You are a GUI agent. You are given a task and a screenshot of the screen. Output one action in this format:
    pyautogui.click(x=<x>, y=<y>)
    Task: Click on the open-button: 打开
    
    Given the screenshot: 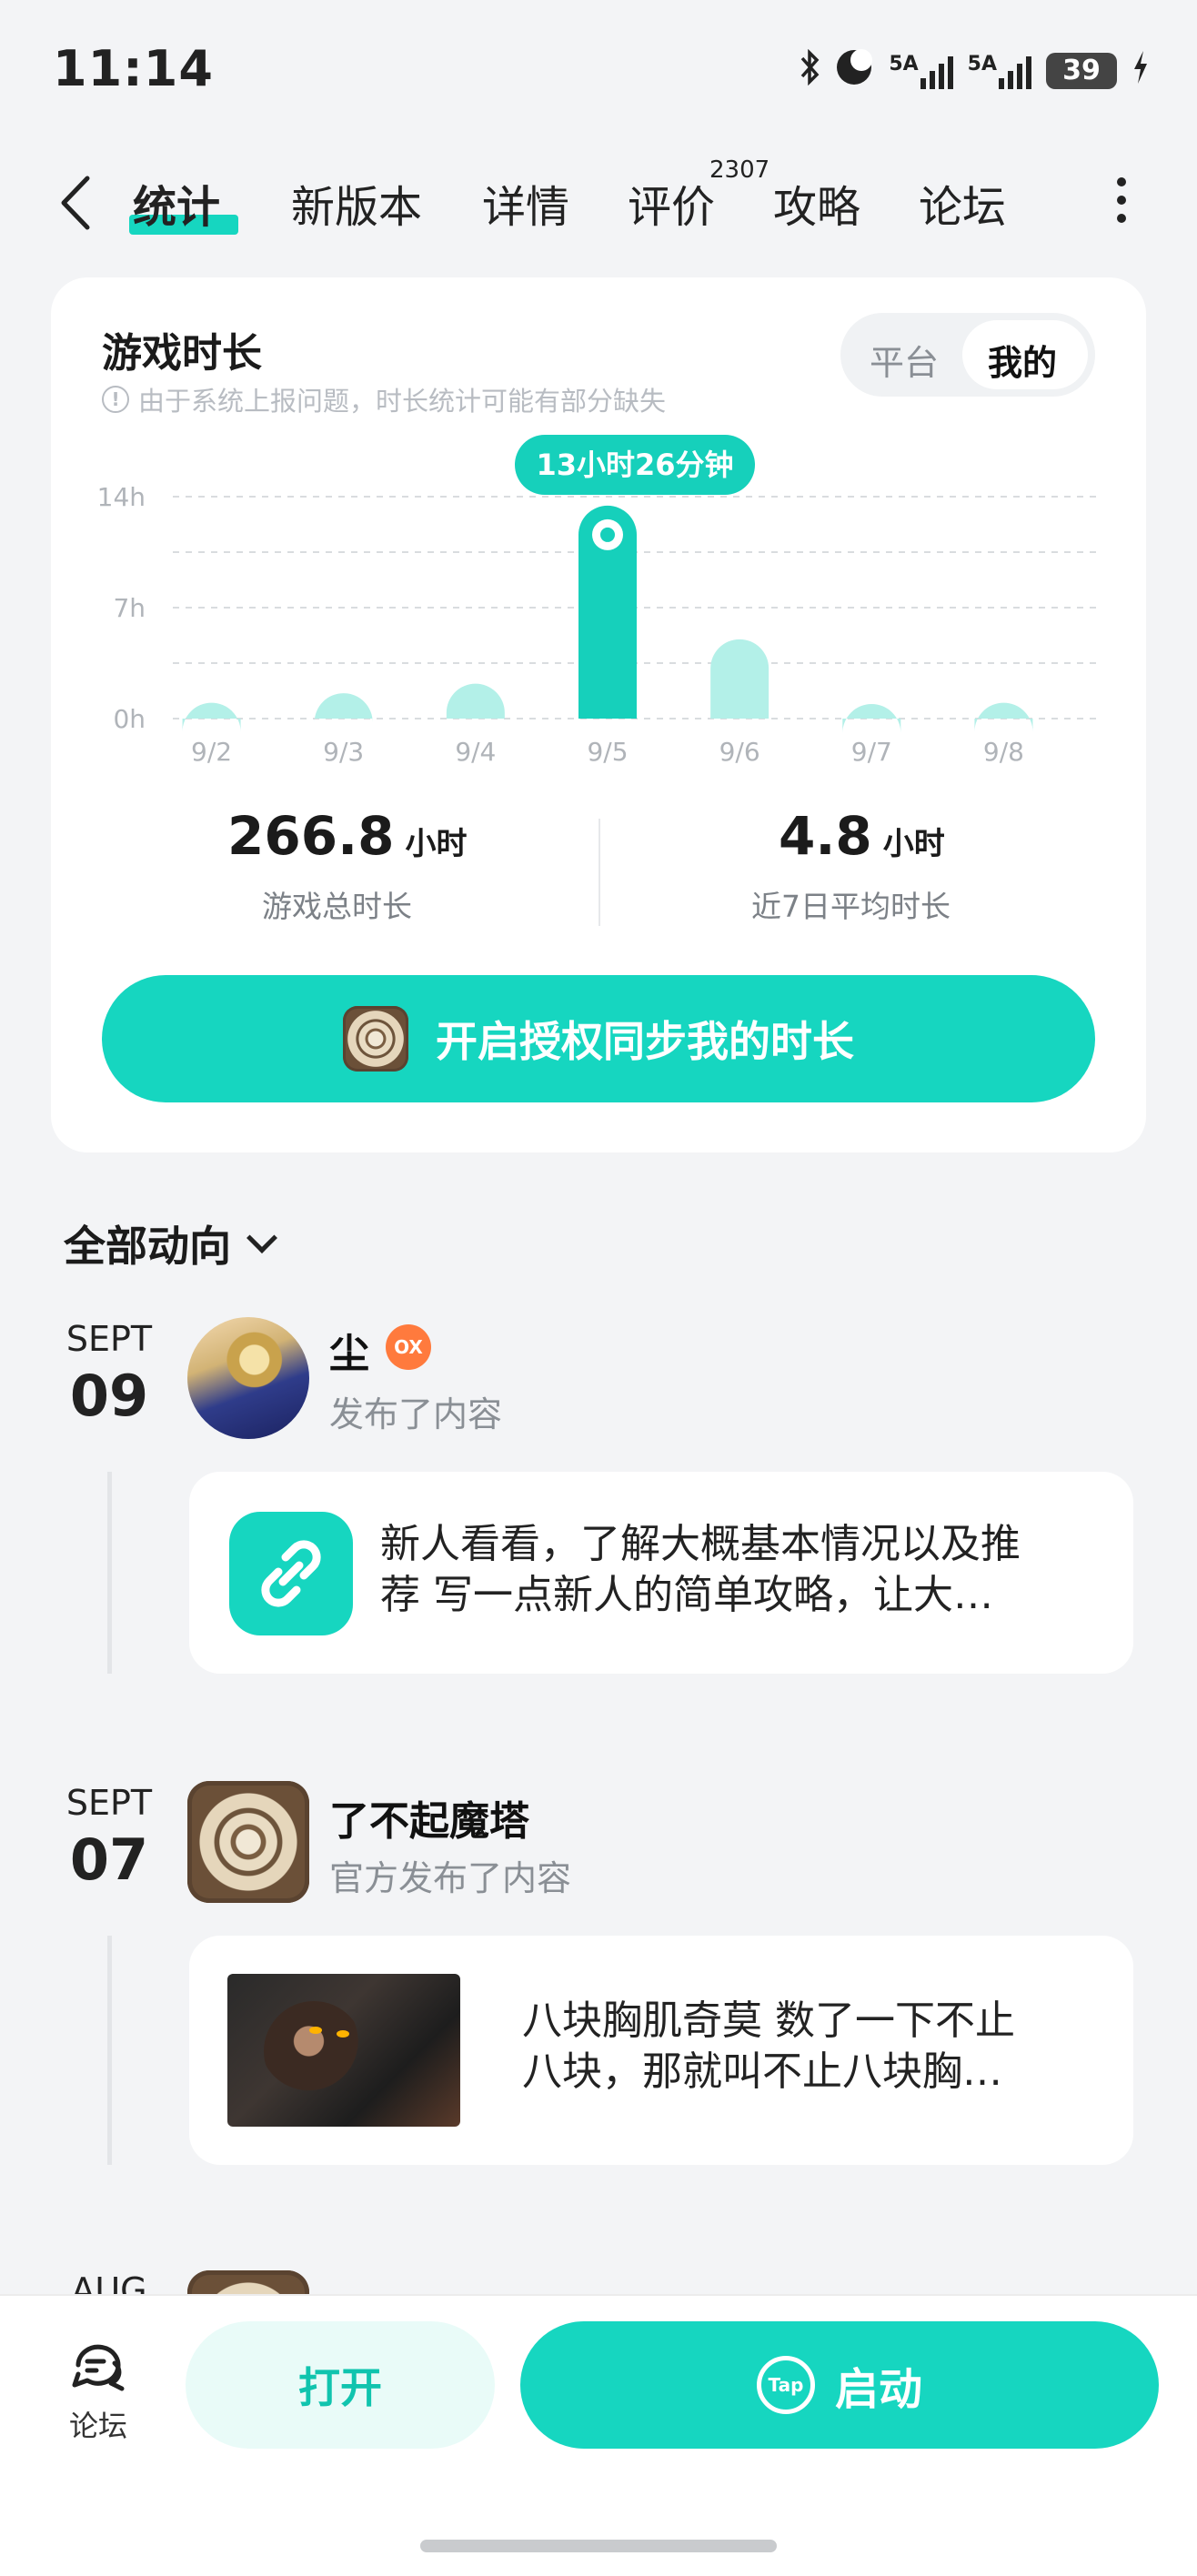 What is the action you would take?
    pyautogui.click(x=340, y=2385)
    